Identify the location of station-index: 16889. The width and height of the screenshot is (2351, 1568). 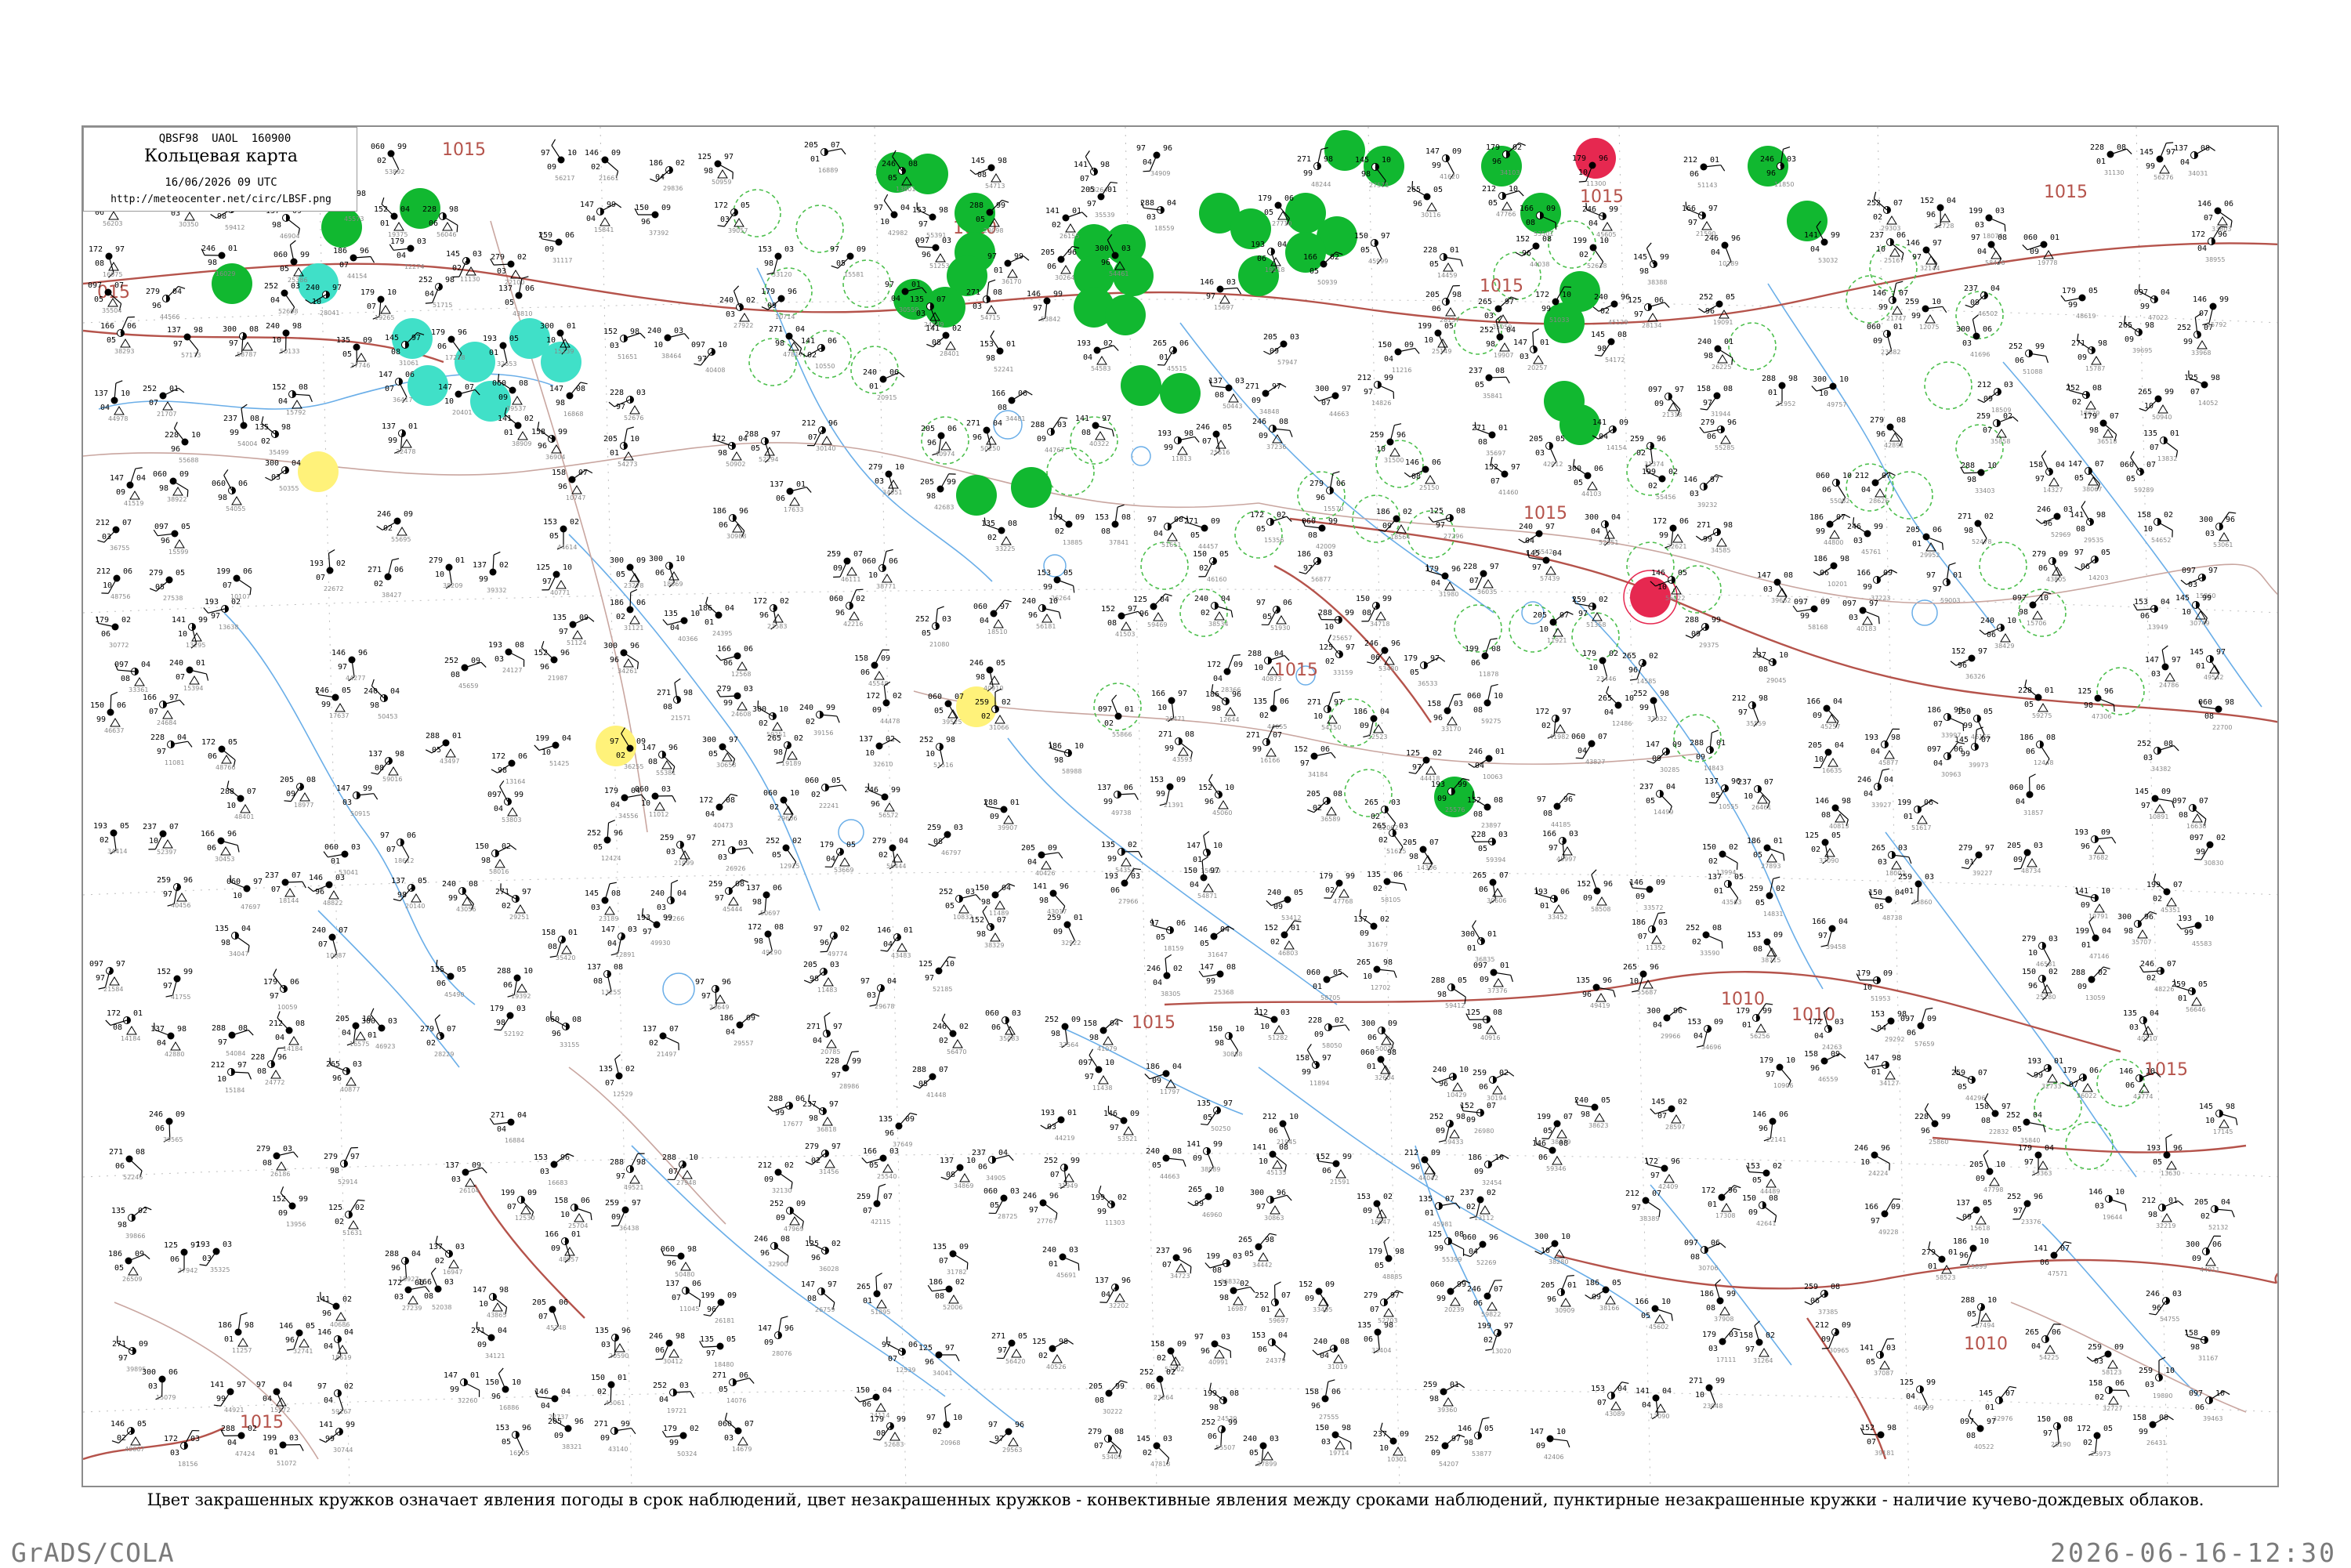
(828, 170).